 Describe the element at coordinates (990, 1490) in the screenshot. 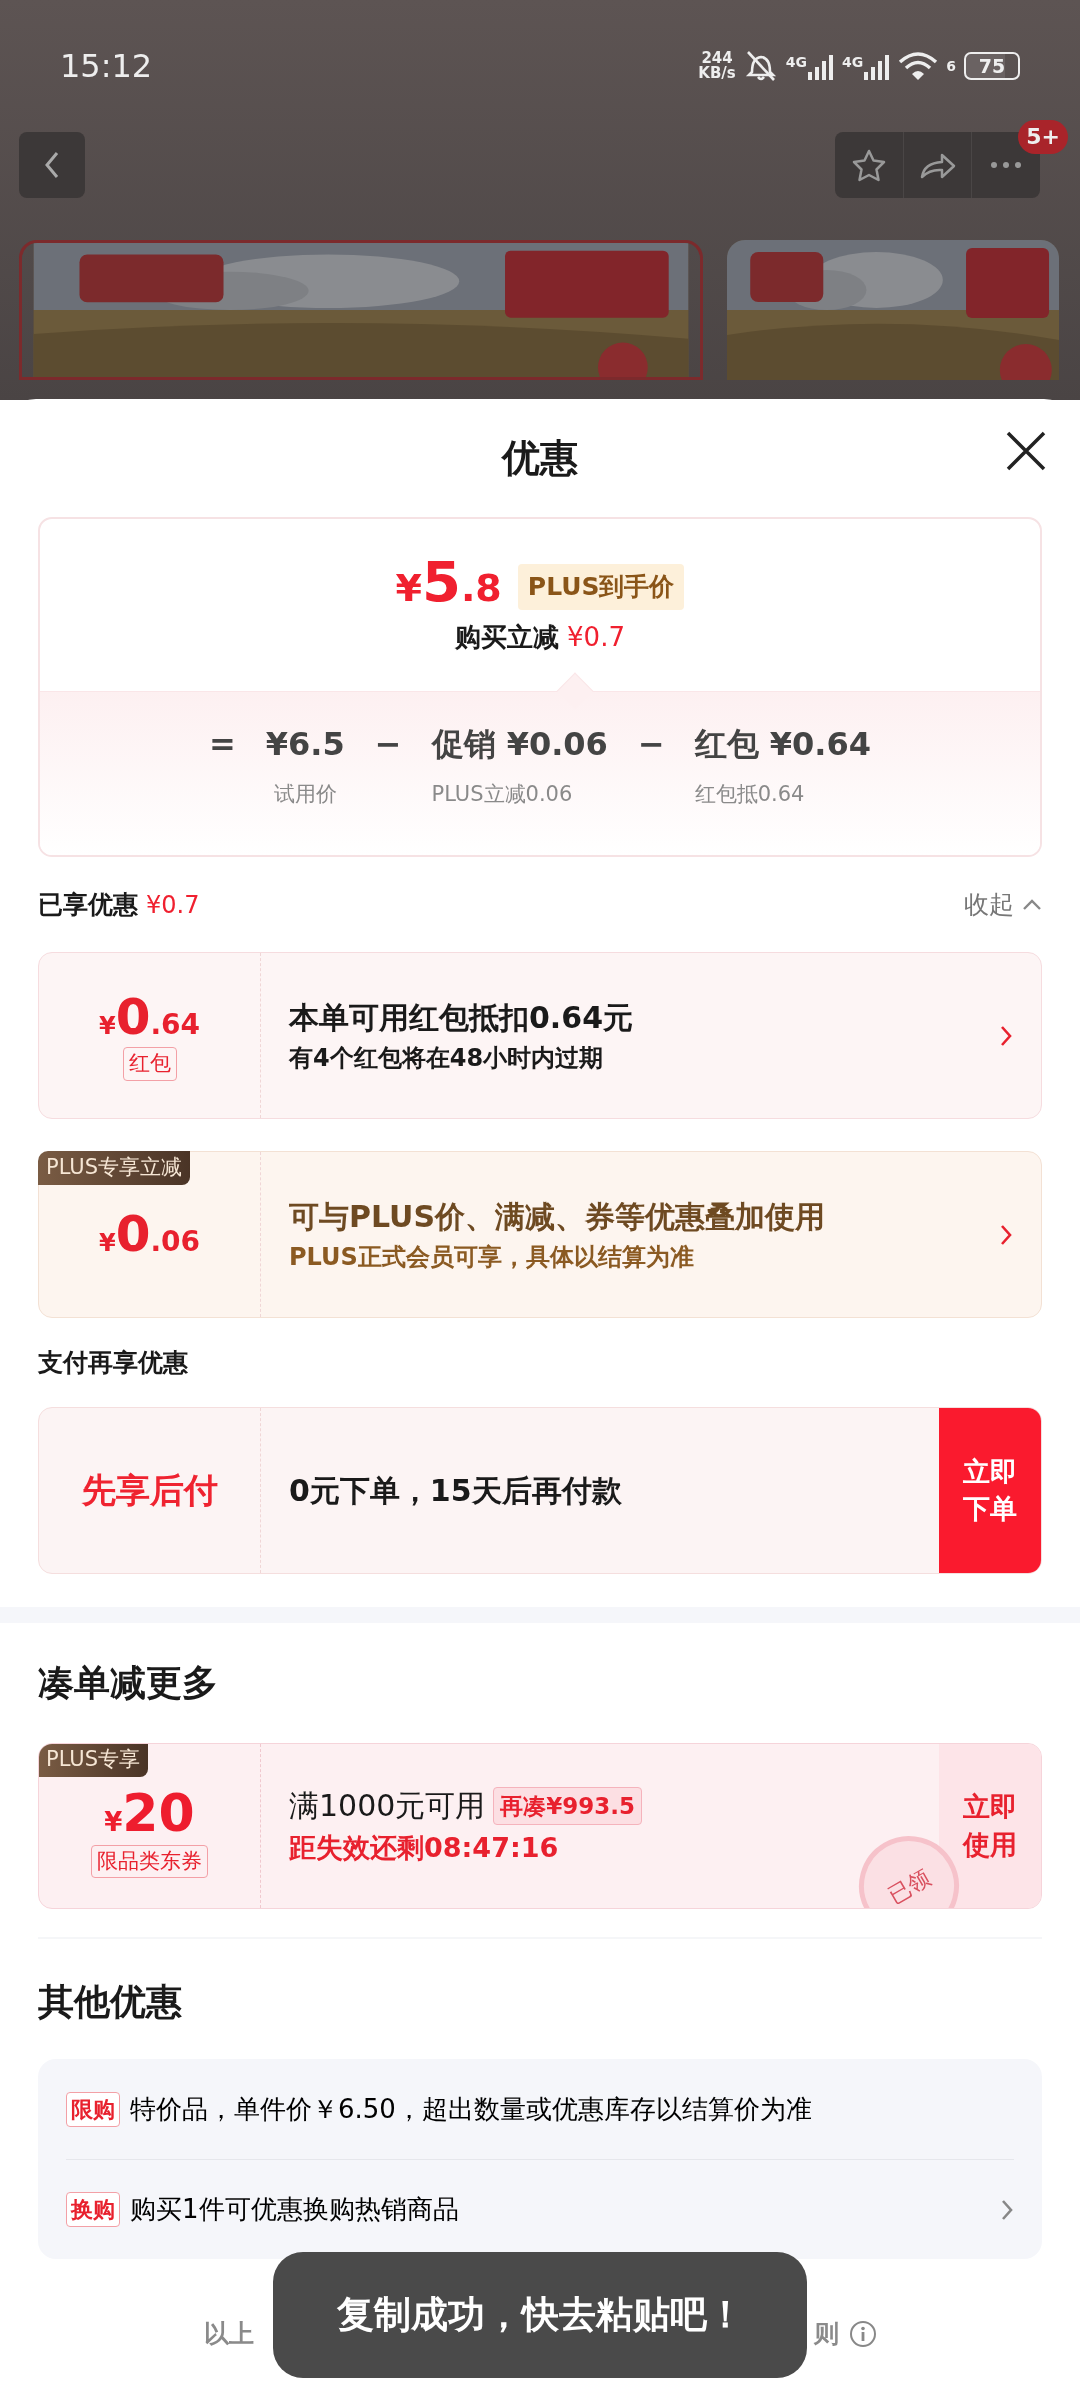

I see `order-button: 立即下单` at that location.